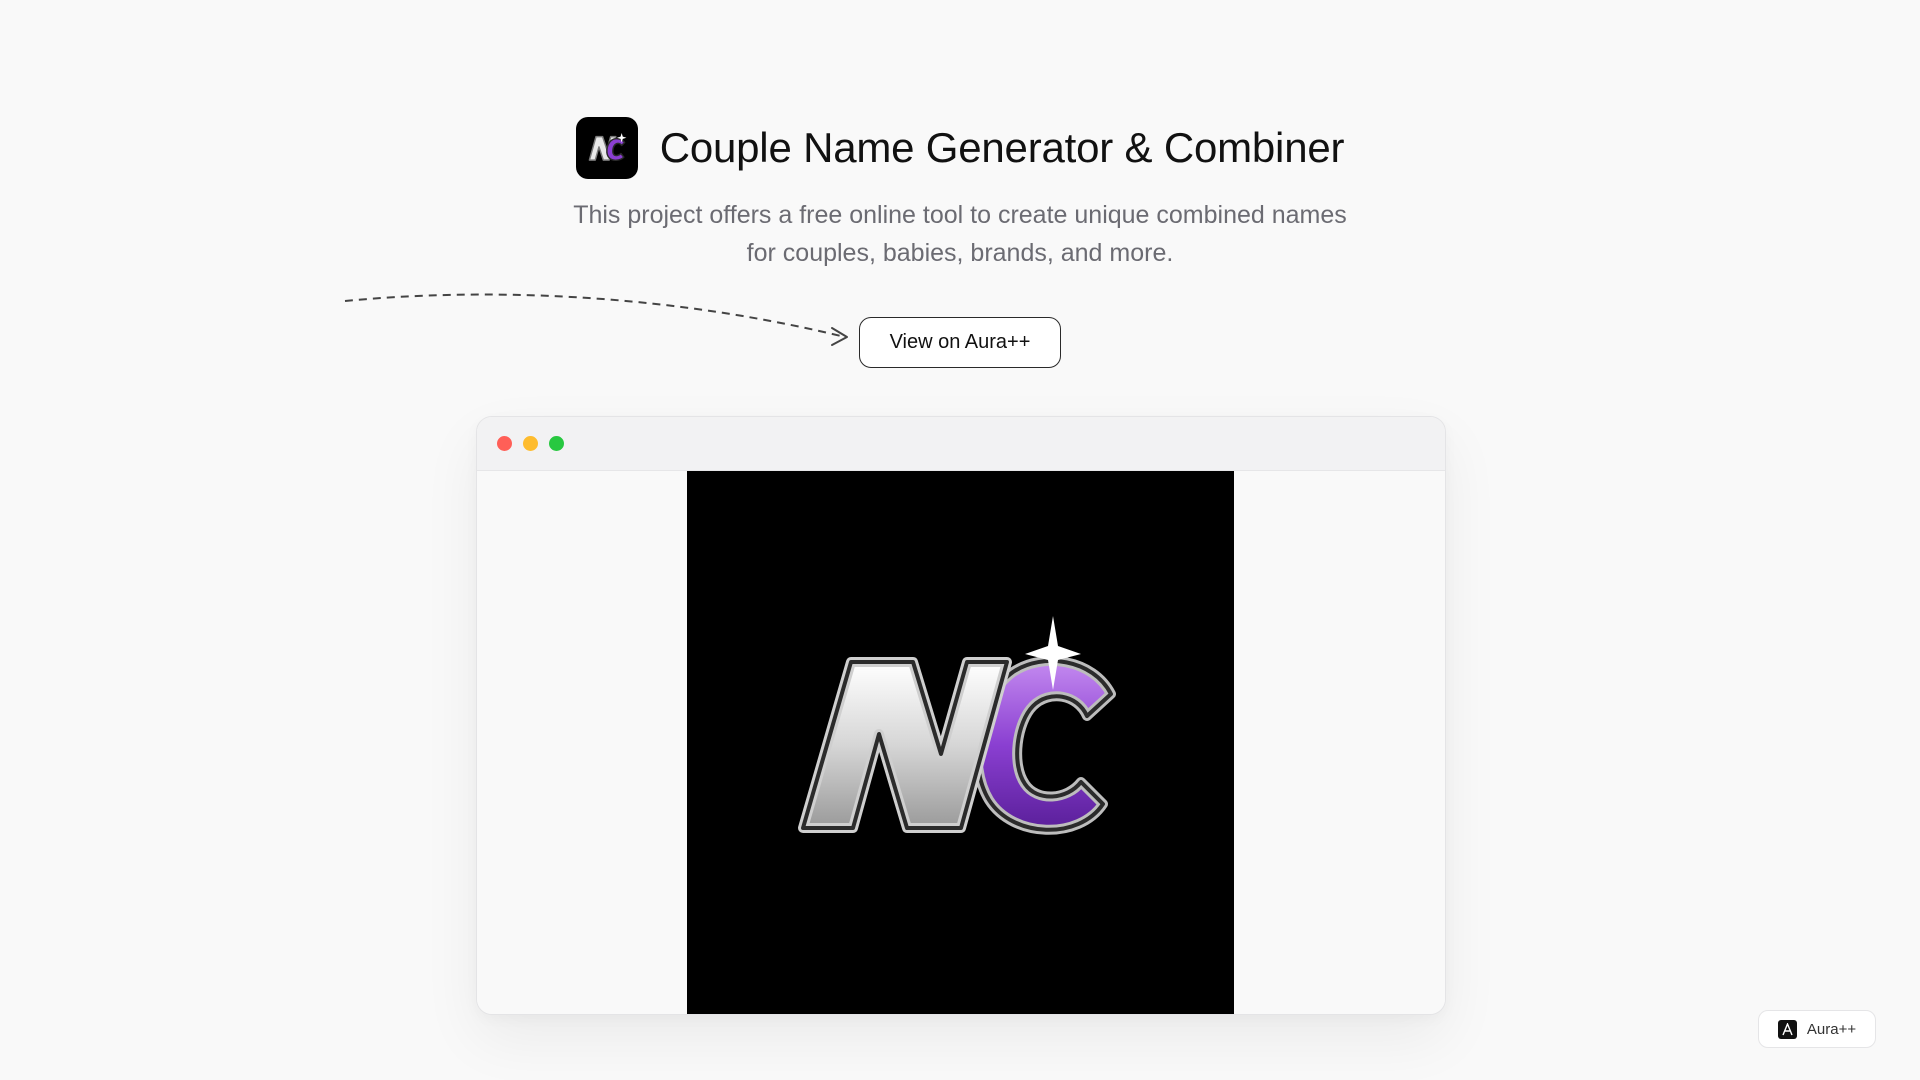  I want to click on aura-badge: Aura++, so click(1817, 1029).